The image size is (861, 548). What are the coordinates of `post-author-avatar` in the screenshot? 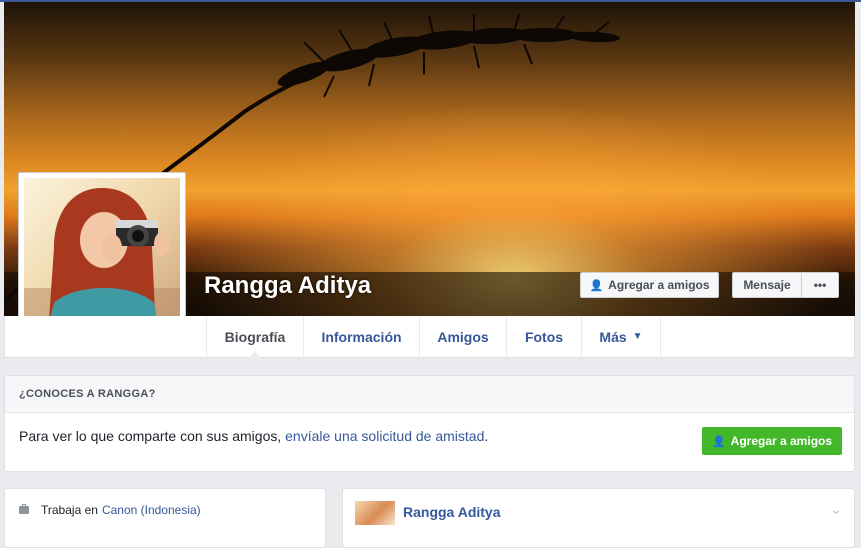 It's located at (375, 513).